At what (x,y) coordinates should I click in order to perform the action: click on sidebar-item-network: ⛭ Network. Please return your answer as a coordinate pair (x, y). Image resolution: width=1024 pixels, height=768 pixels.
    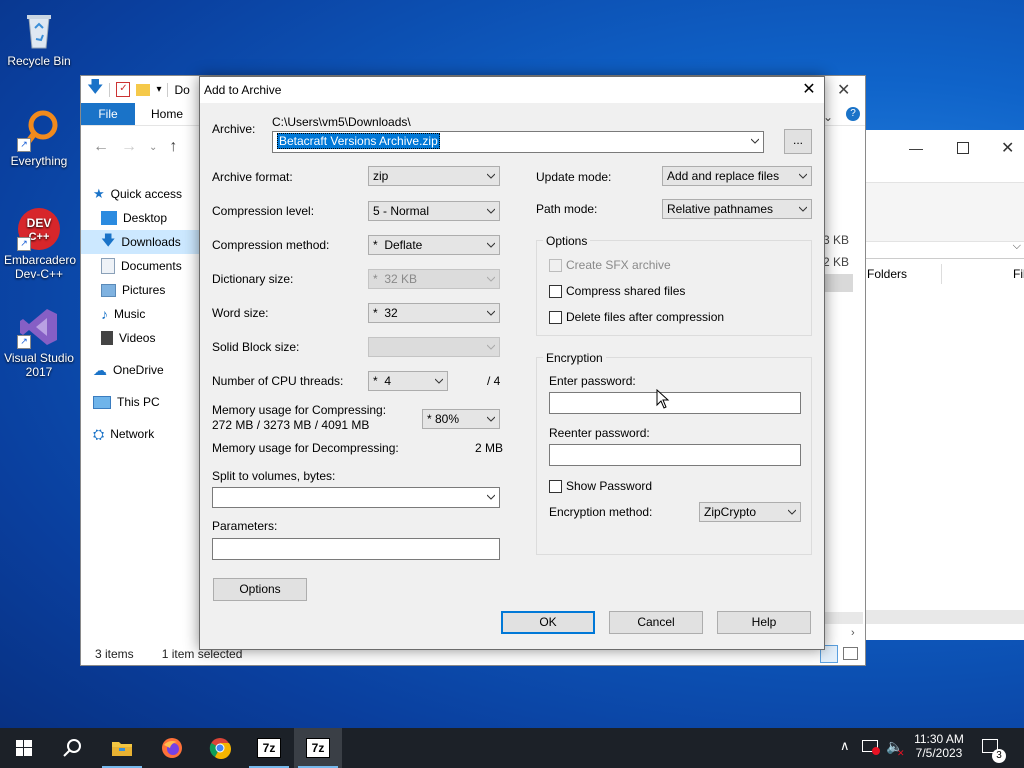
    Looking at the image, I should click on (148, 434).